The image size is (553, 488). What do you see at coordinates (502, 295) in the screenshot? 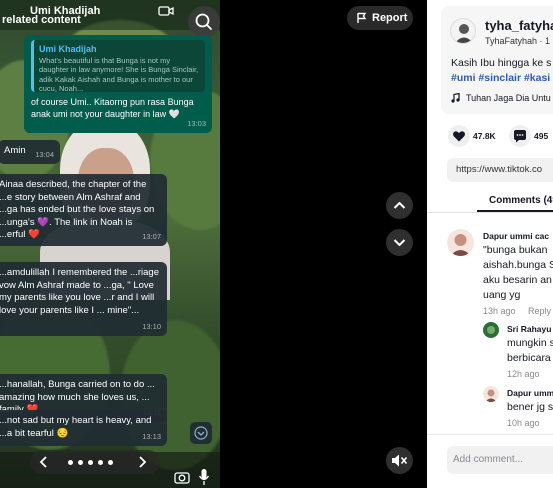
I see `comment-text: uang yg` at bounding box center [502, 295].